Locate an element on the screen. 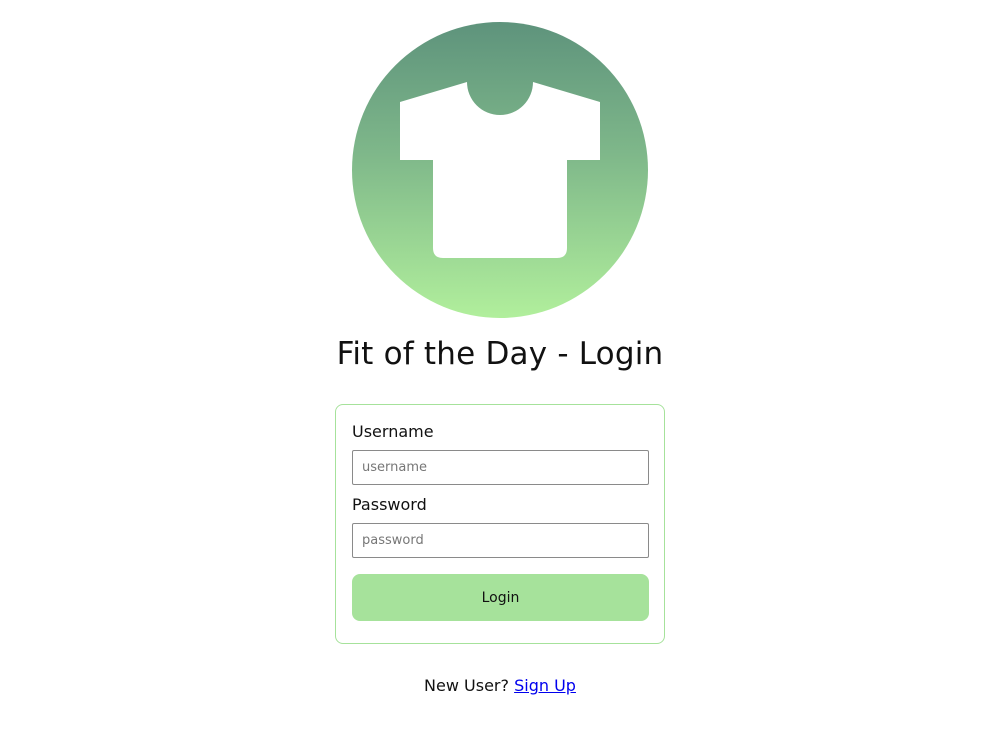  username-label: Username is located at coordinates (393, 431).